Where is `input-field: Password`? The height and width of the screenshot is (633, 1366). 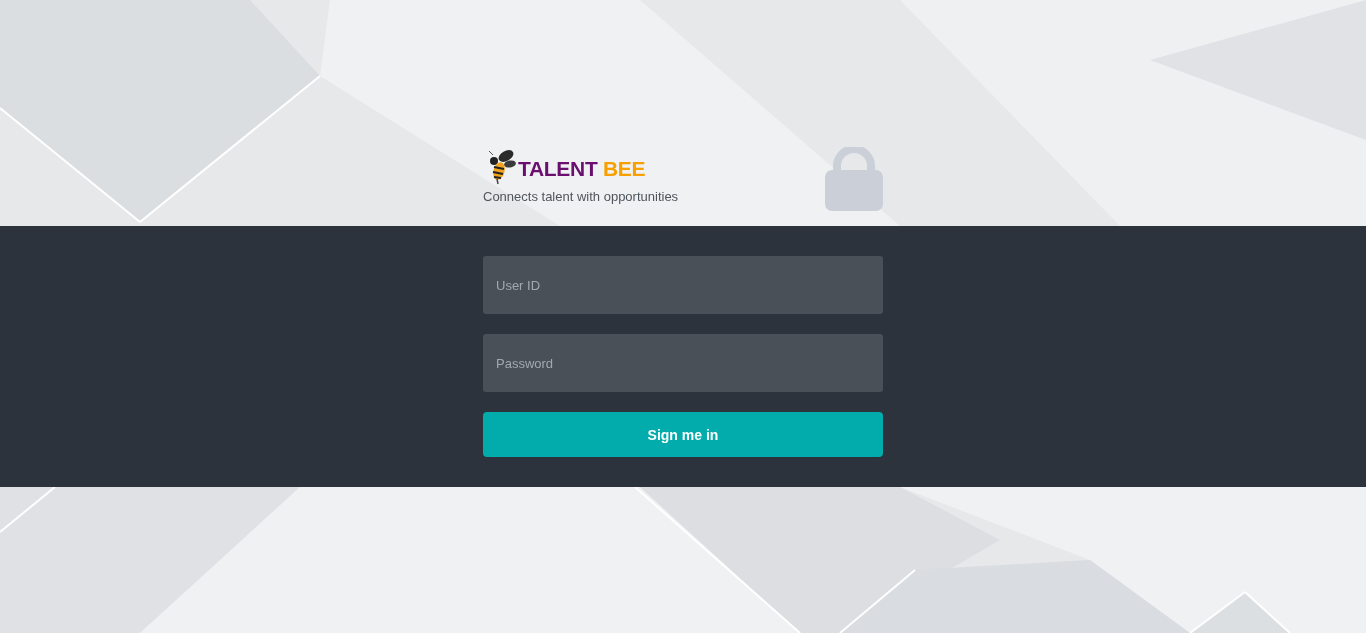
input-field: Password is located at coordinates (683, 363).